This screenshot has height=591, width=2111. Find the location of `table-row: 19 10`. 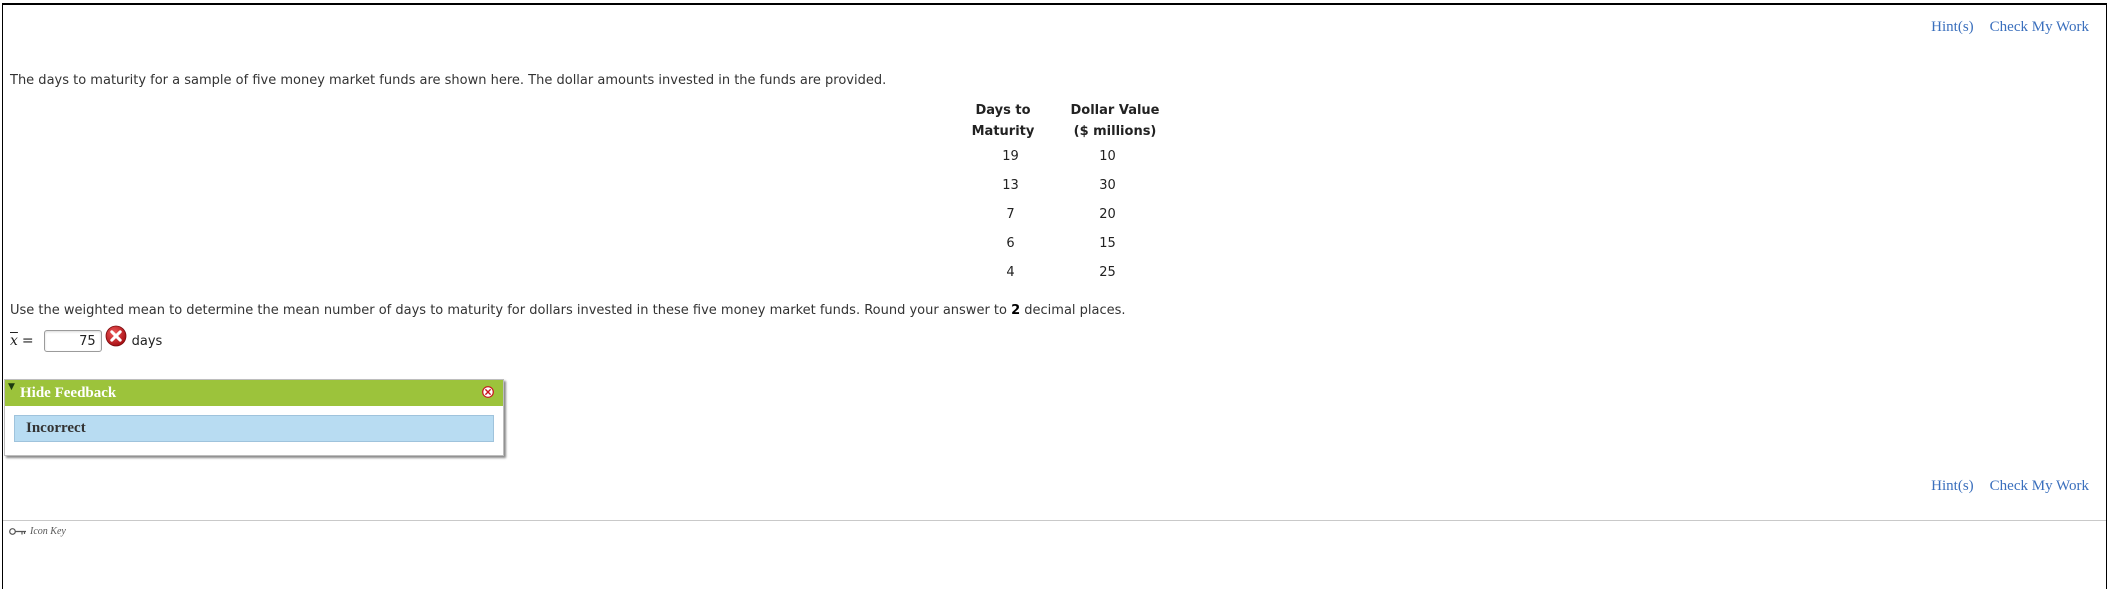

table-row: 19 10 is located at coordinates (1063, 156).